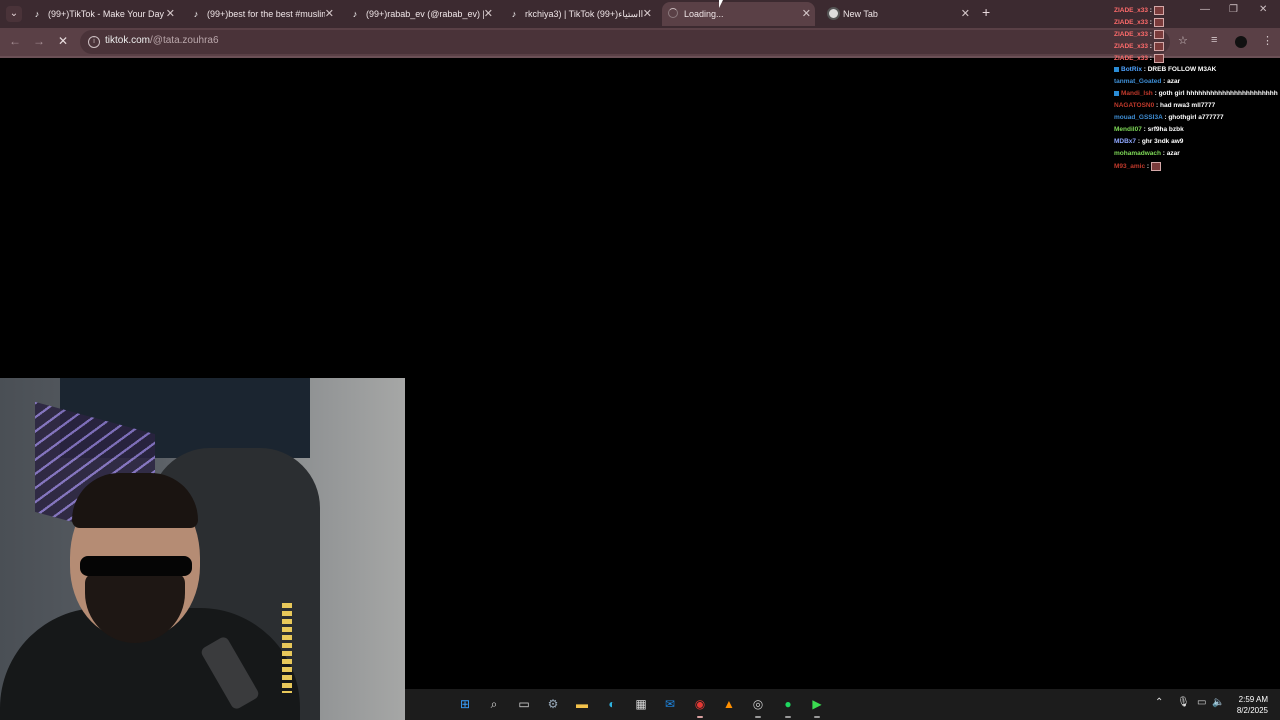  Describe the element at coordinates (758, 717) in the screenshot. I see `obs-running-indicator` at that location.